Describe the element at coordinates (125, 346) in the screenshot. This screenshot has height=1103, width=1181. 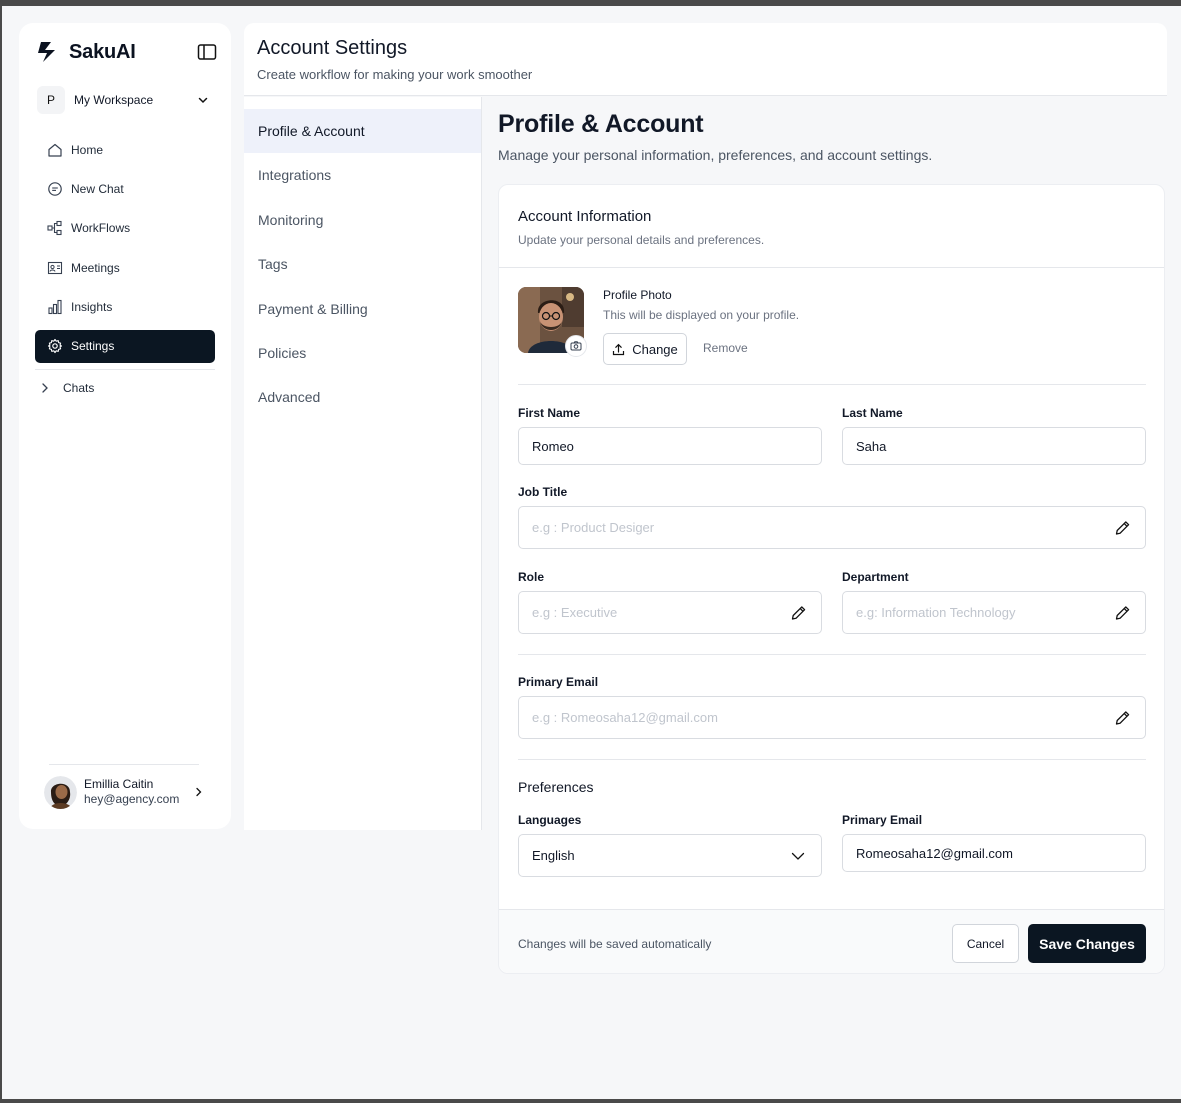
I see `sidebar-item-settings: Settings` at that location.